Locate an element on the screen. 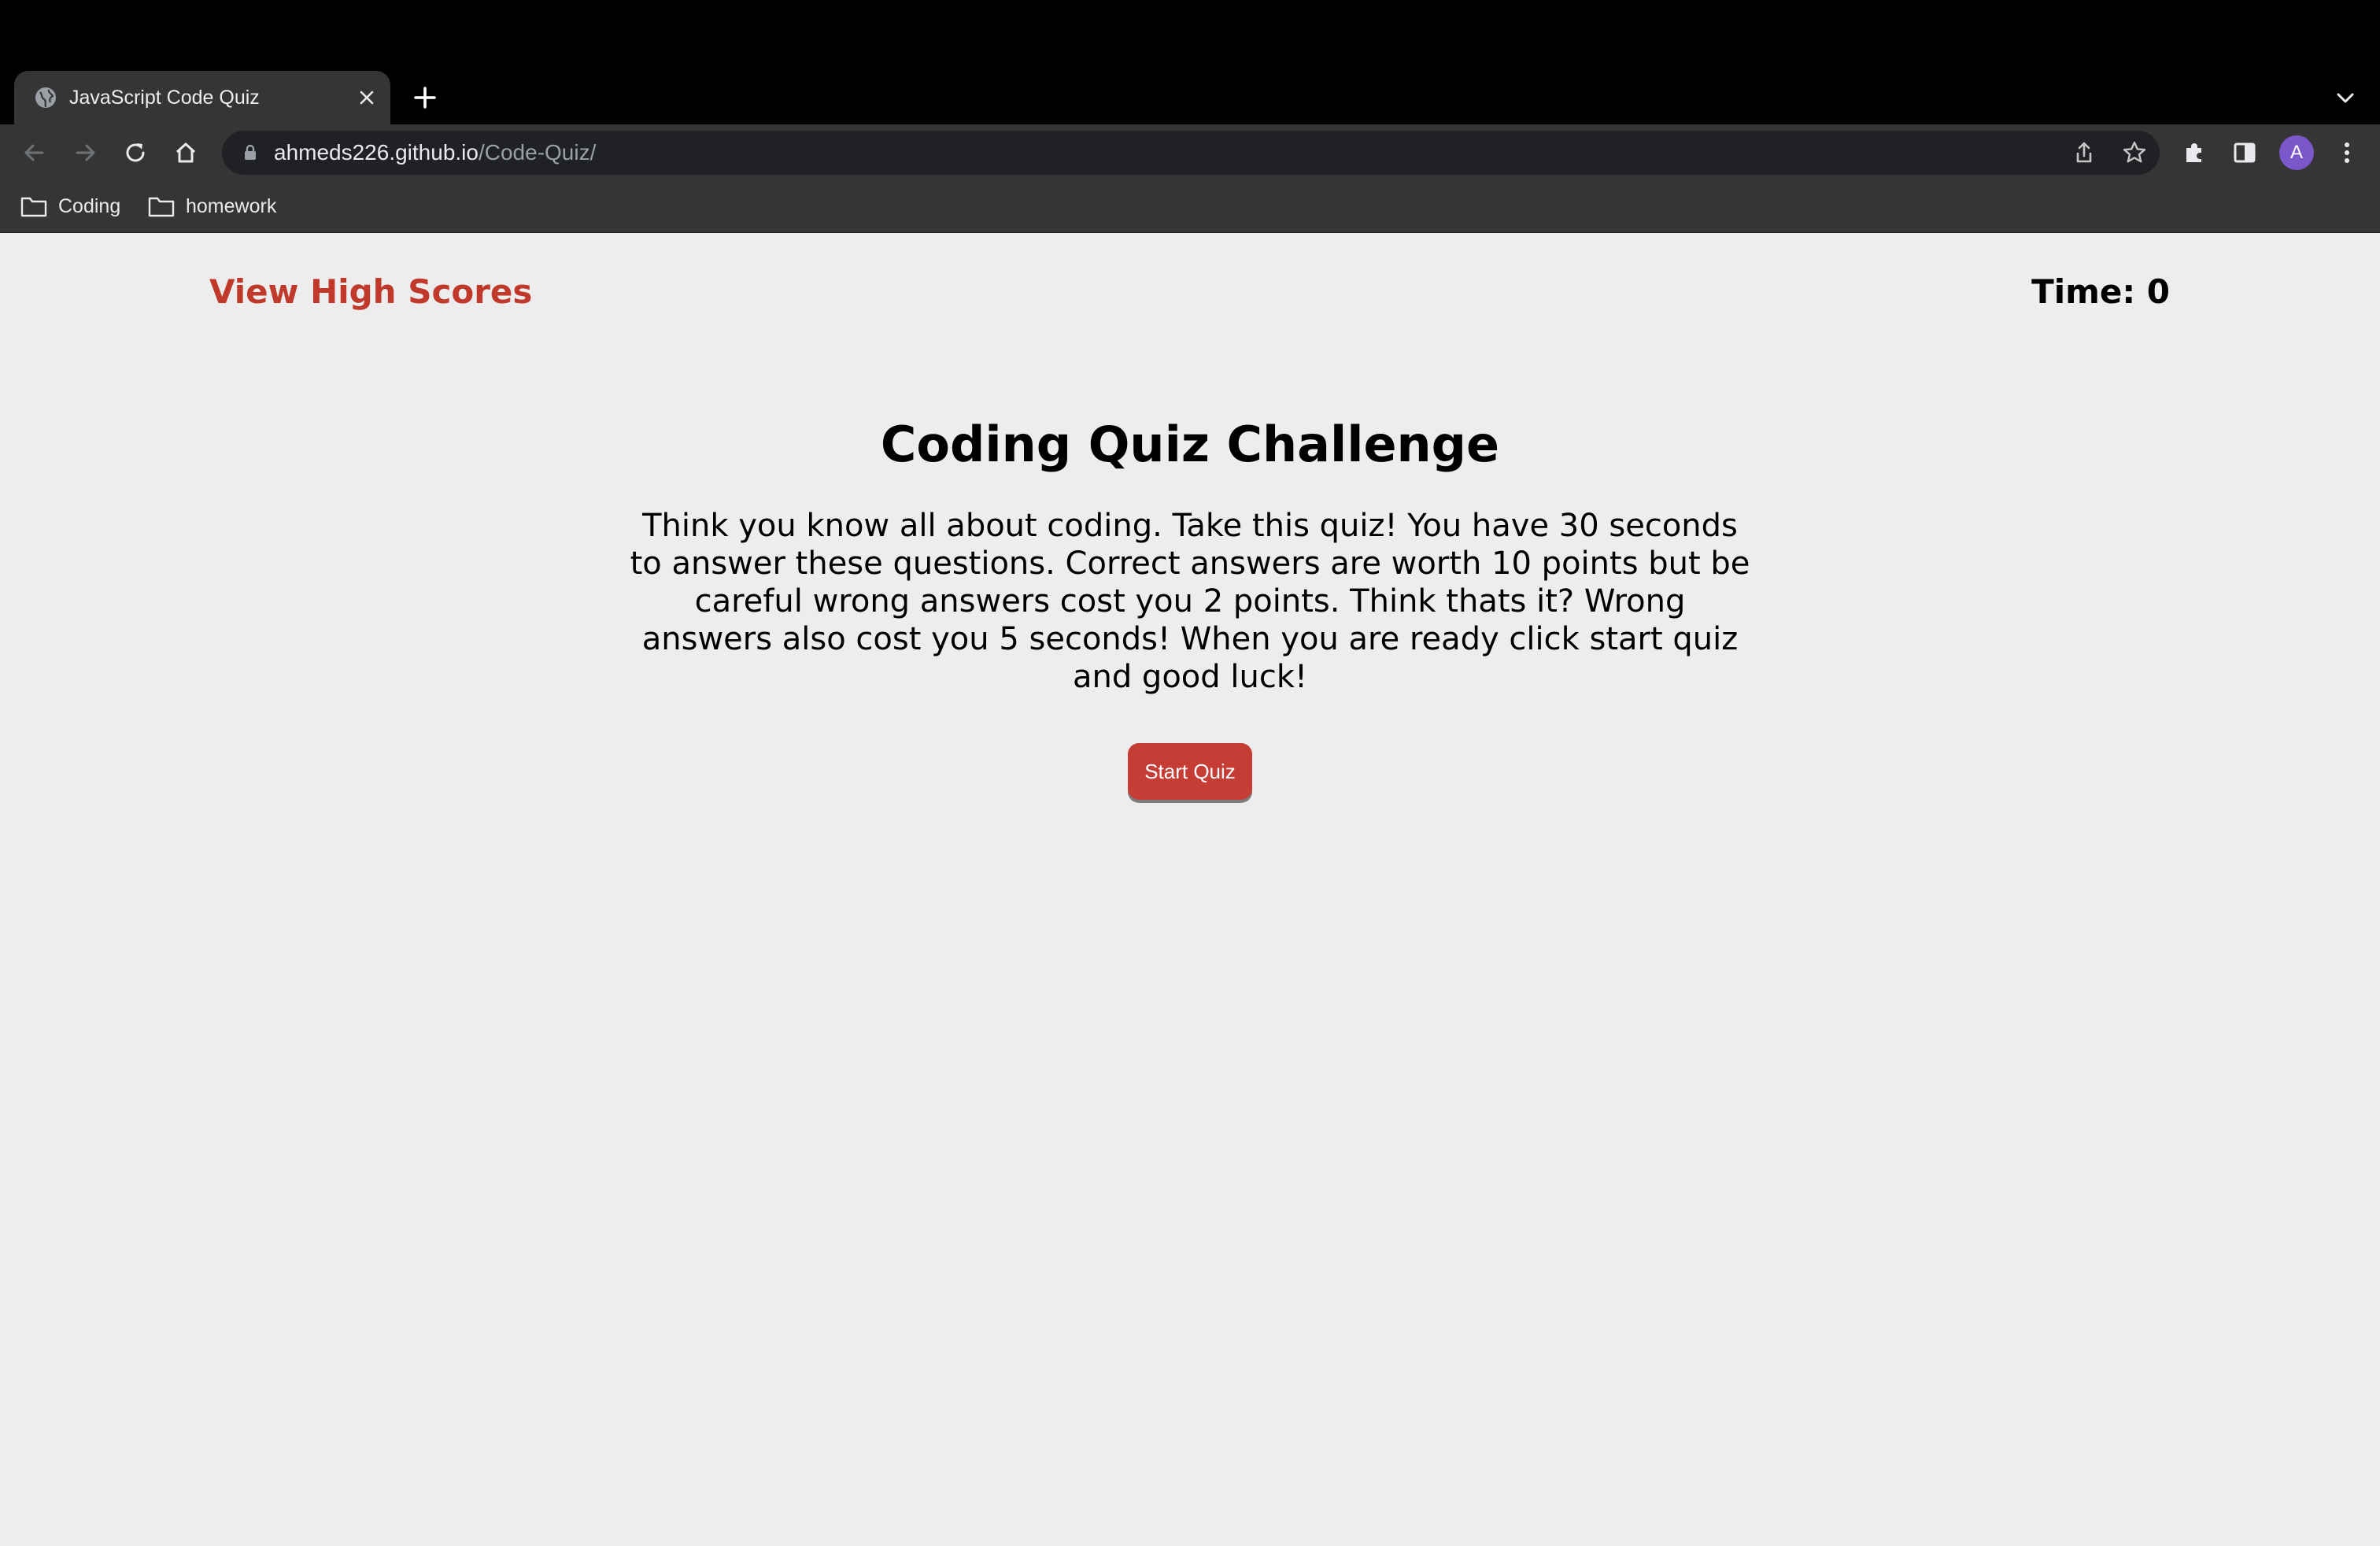  extensions-puzzle-icon is located at coordinates (2194, 152).